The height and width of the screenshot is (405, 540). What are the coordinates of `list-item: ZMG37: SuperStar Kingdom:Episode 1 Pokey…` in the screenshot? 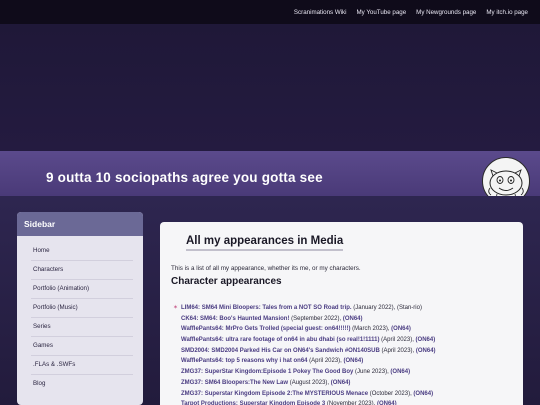 It's located at (345, 372).